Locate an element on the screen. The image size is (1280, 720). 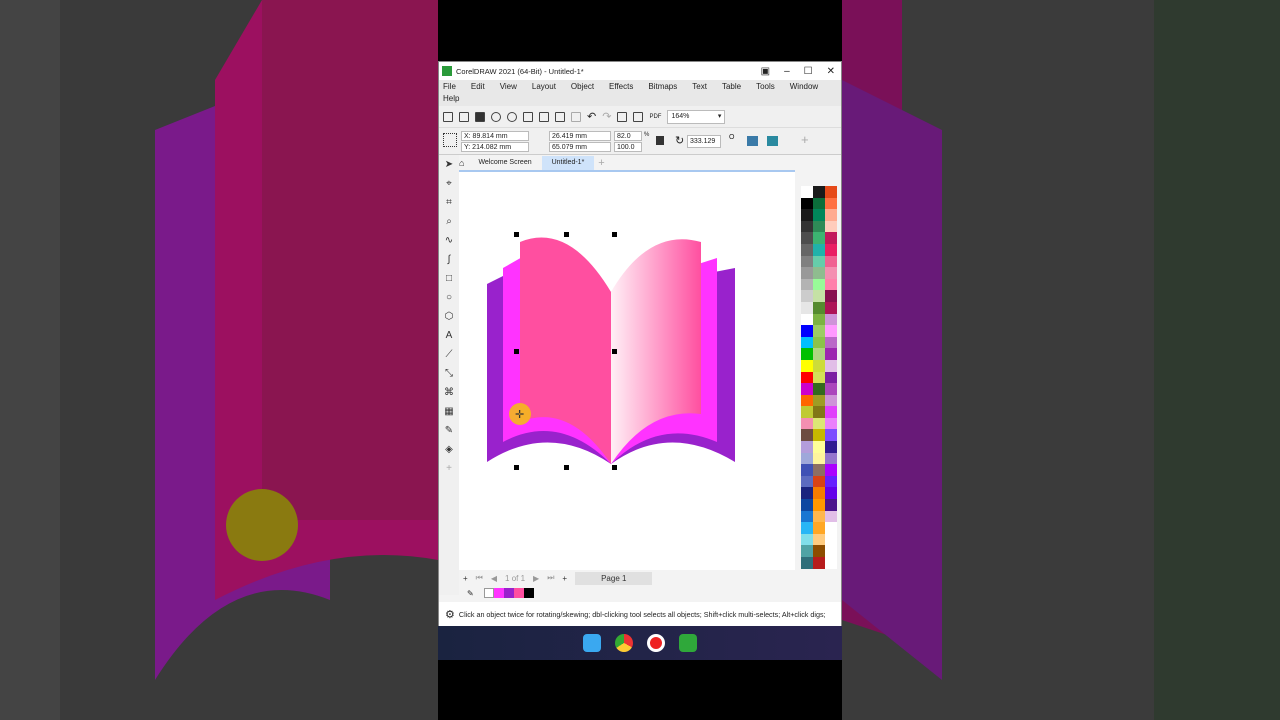
height-field: 65.079 mm is located at coordinates (580, 147).